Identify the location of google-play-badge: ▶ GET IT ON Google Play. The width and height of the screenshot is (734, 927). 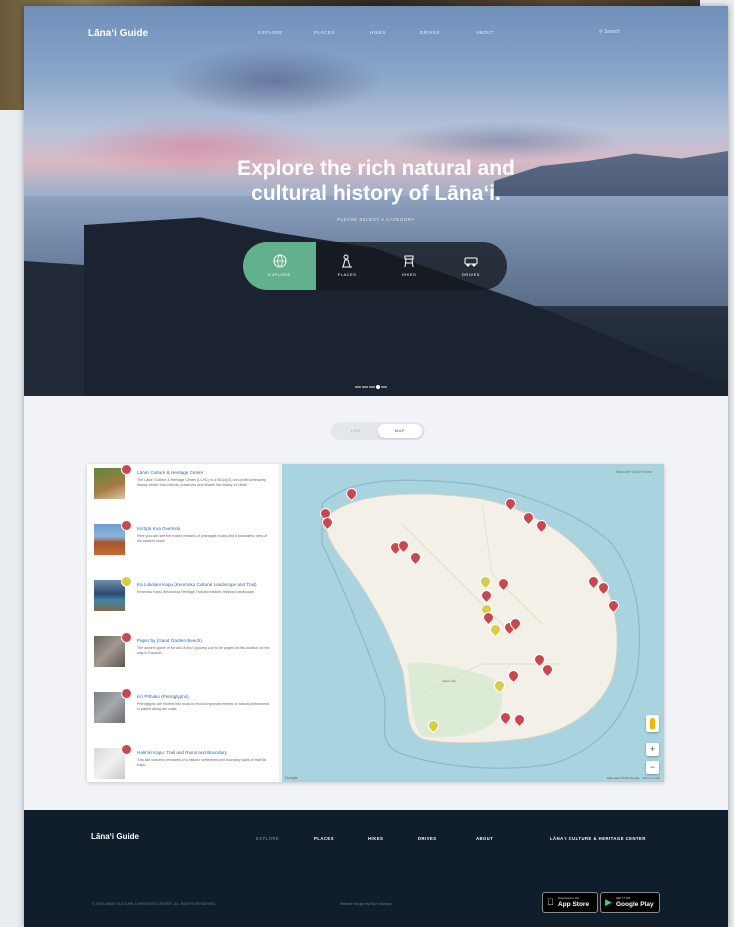
(630, 902).